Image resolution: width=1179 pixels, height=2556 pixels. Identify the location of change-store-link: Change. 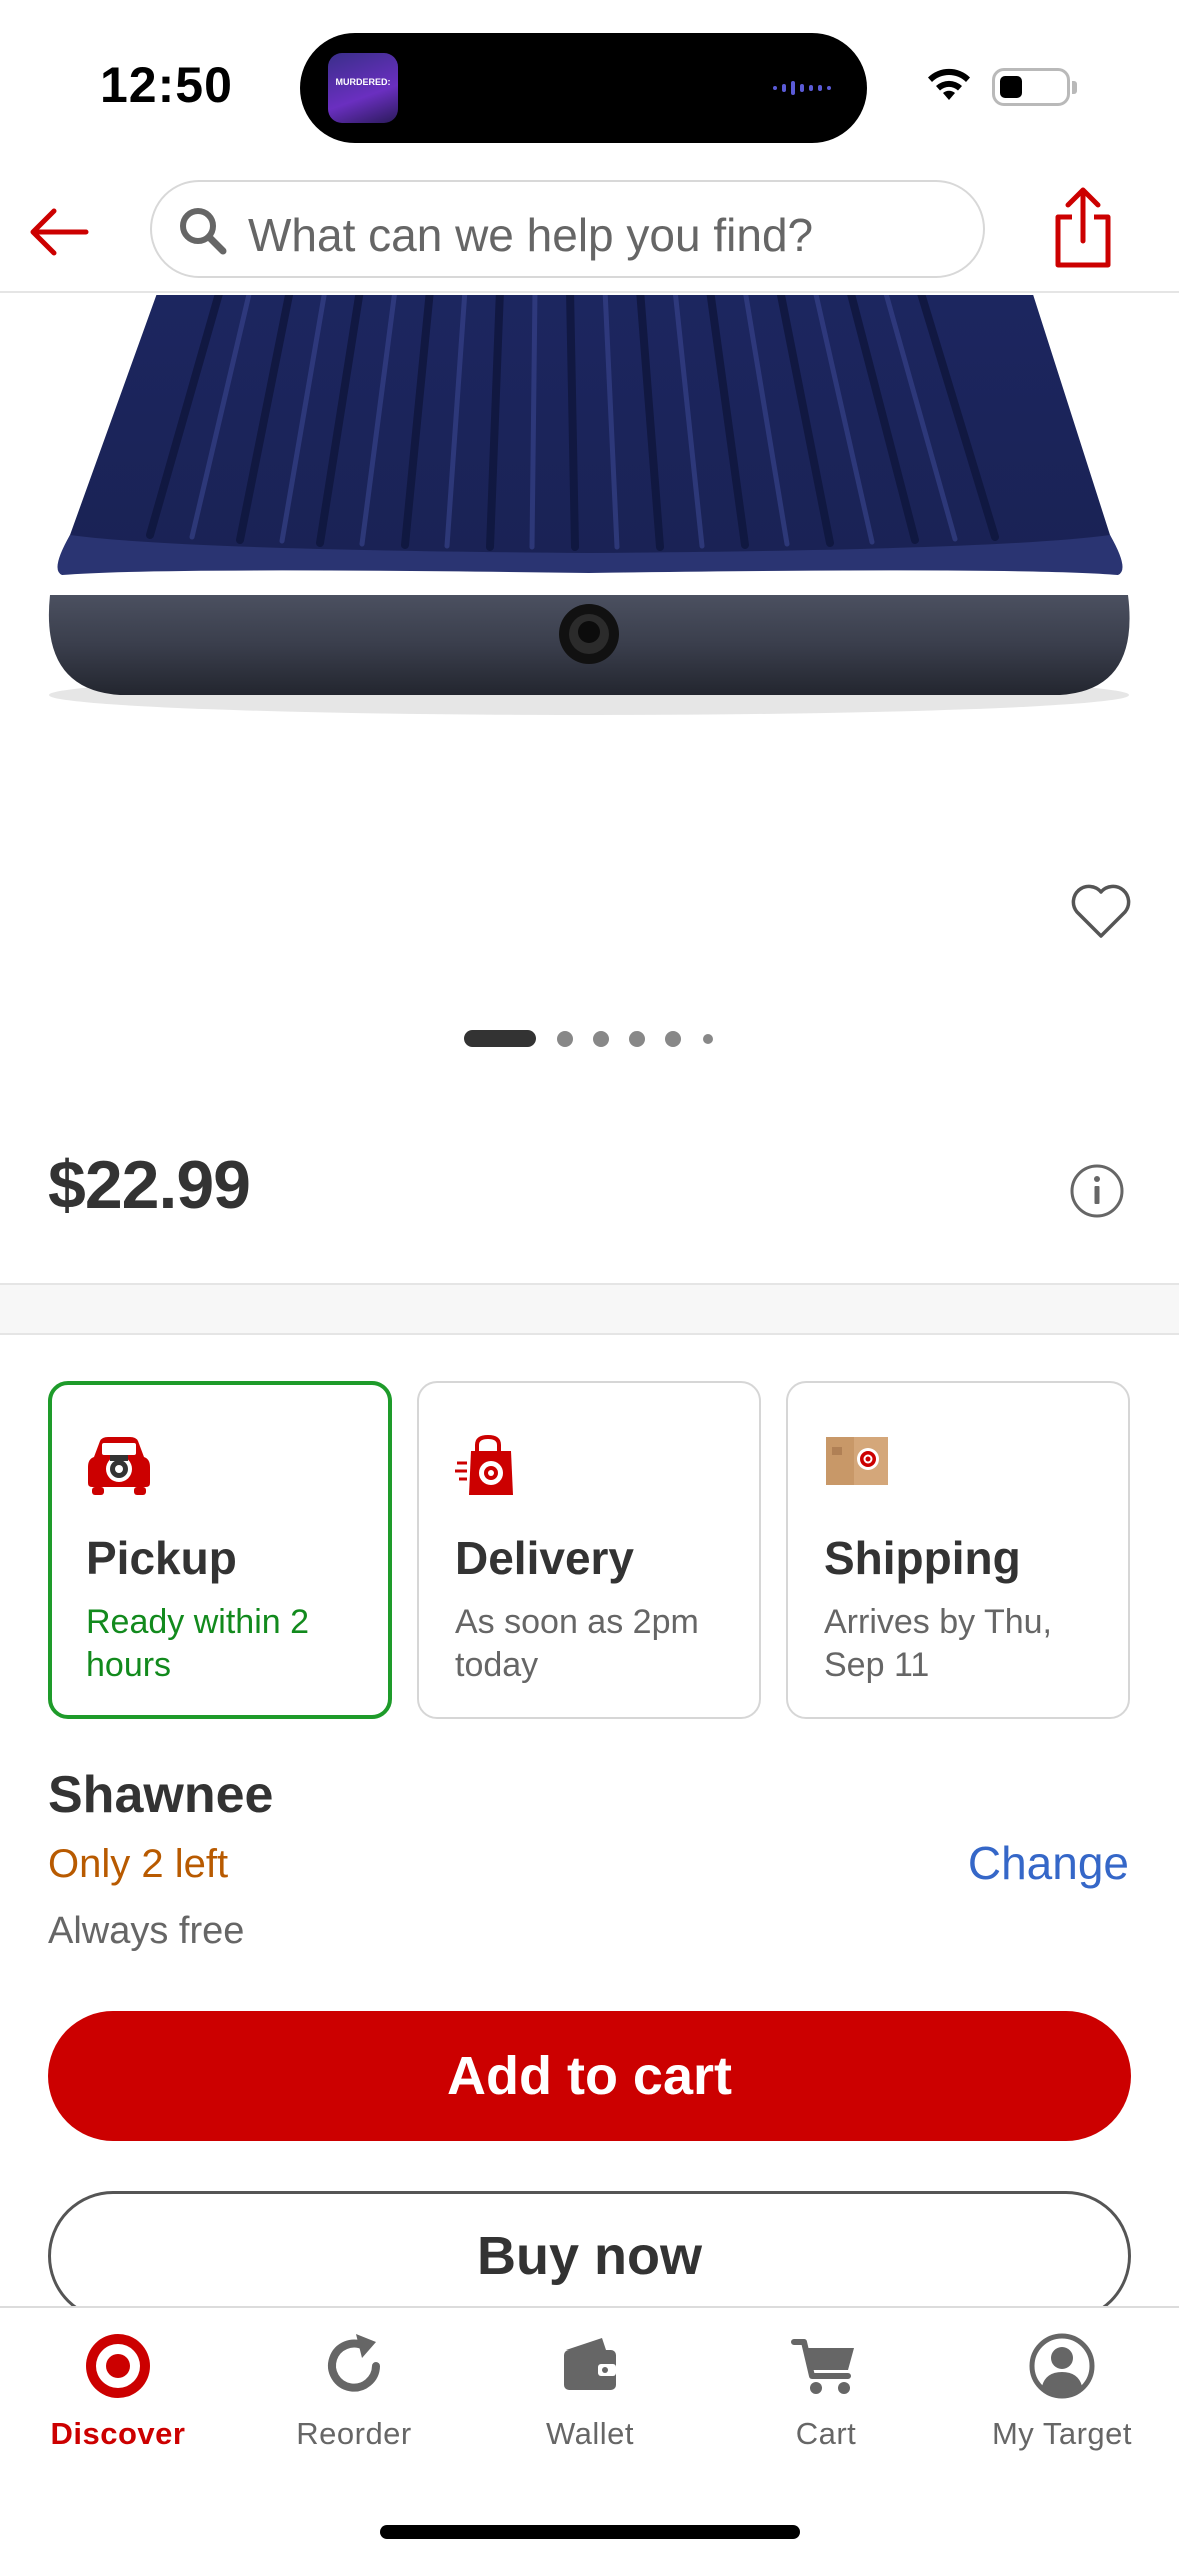
(1048, 1863).